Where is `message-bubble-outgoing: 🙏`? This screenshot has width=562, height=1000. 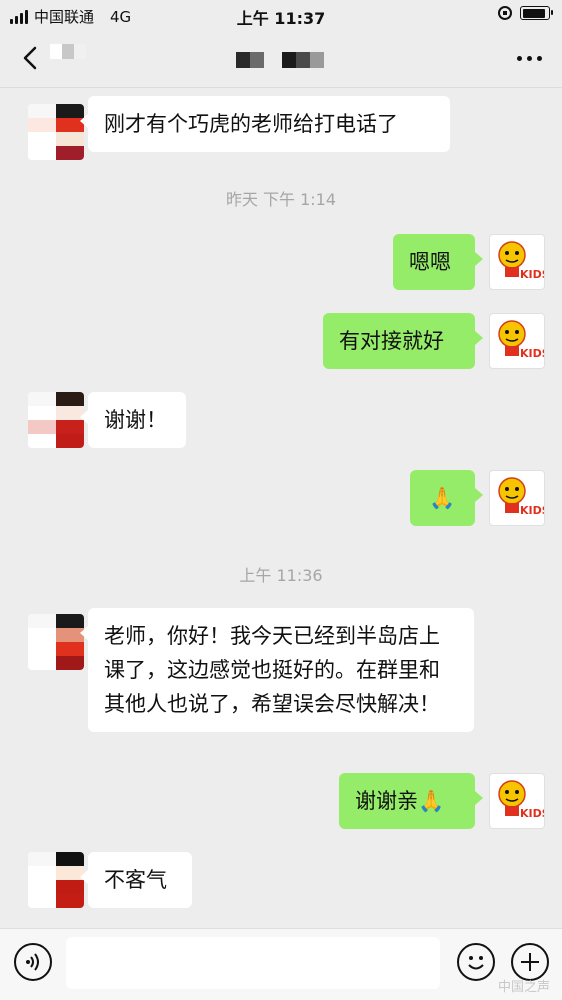
message-bubble-outgoing: 🙏 is located at coordinates (446, 498).